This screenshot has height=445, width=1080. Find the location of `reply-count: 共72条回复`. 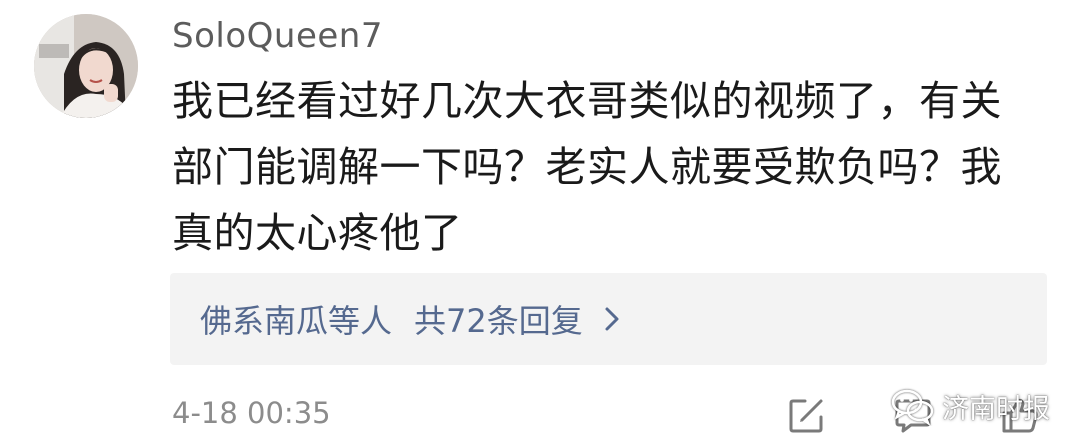

reply-count: 共72条回复 is located at coordinates (498, 319).